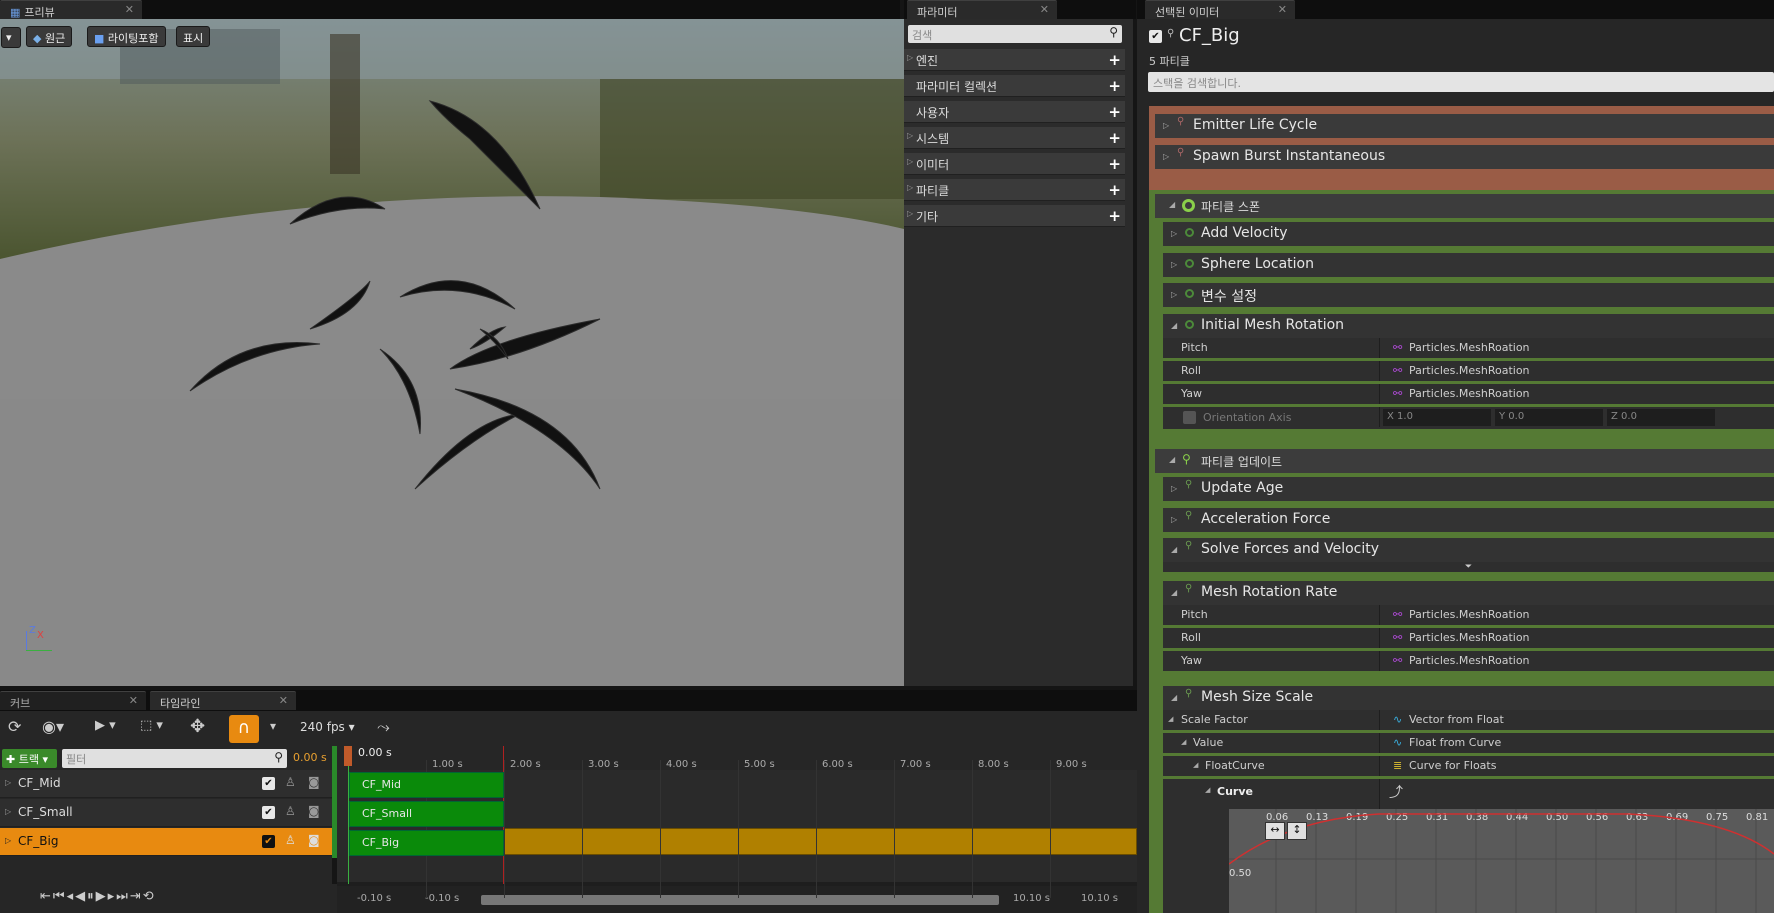  What do you see at coordinates (123, 896) in the screenshot?
I see `next-key-icon: ⏭` at bounding box center [123, 896].